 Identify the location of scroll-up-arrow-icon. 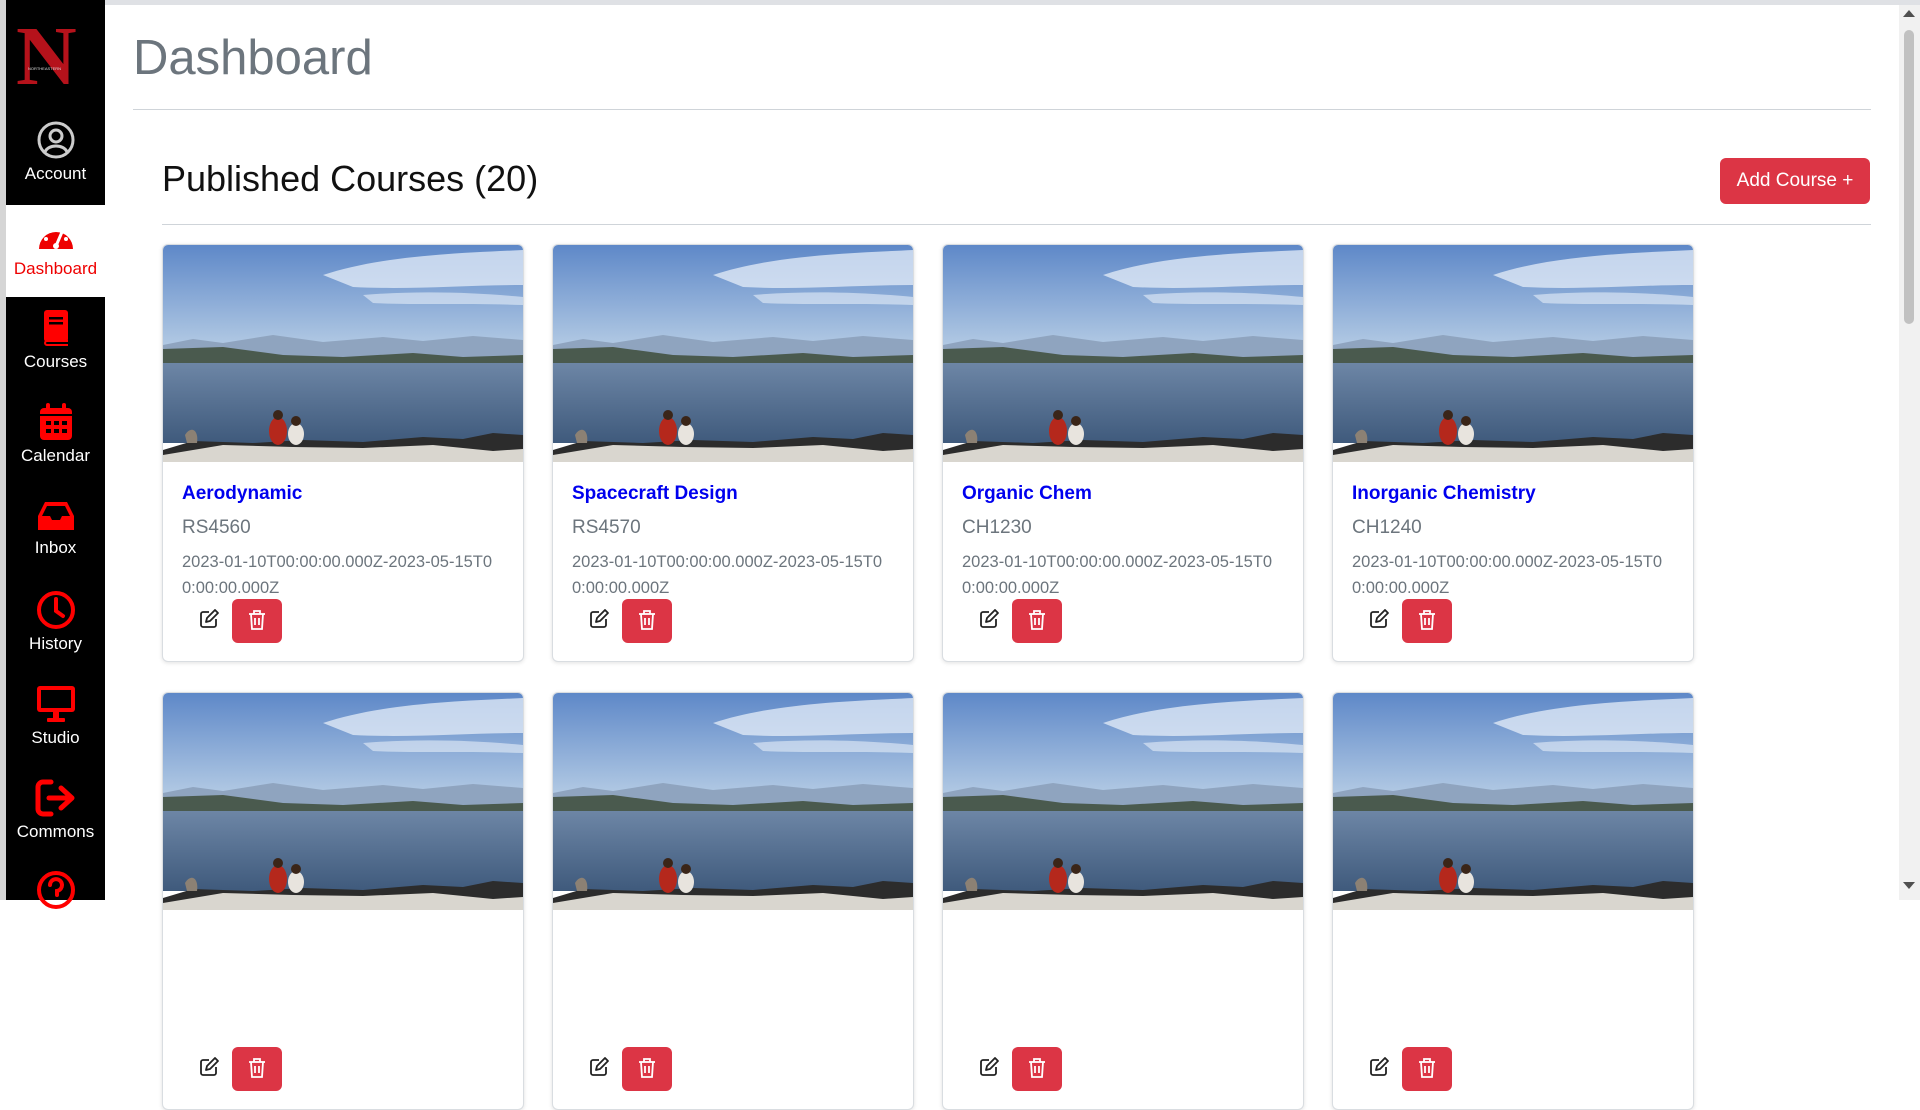
(1909, 13).